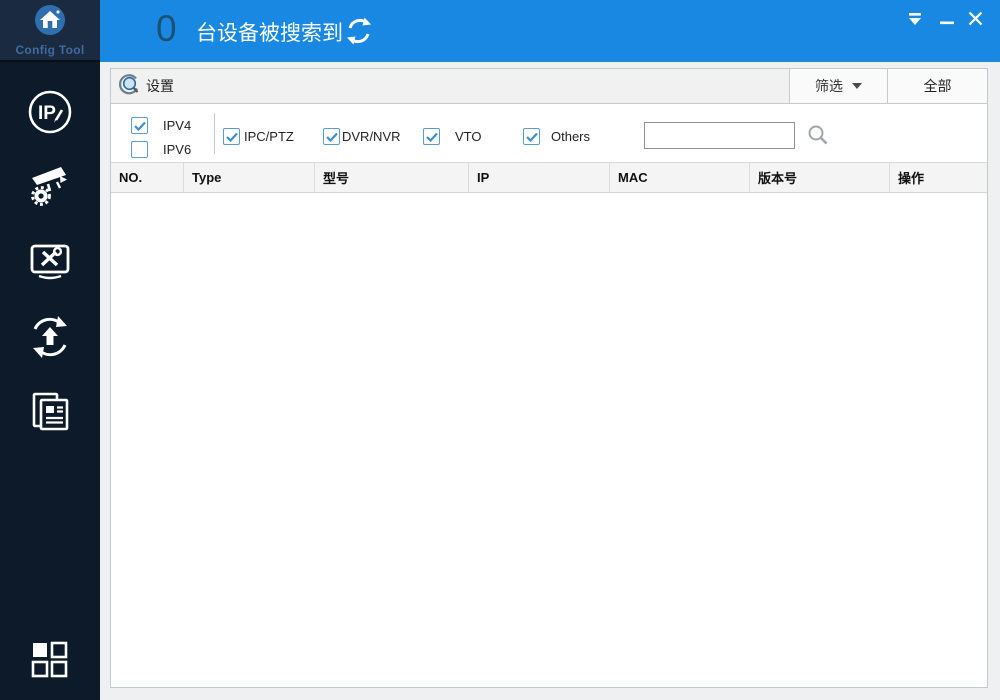 The width and height of the screenshot is (1000, 700). Describe the element at coordinates (362, 136) in the screenshot. I see `checkbox-dvr-nvr: DVR/NVR` at that location.